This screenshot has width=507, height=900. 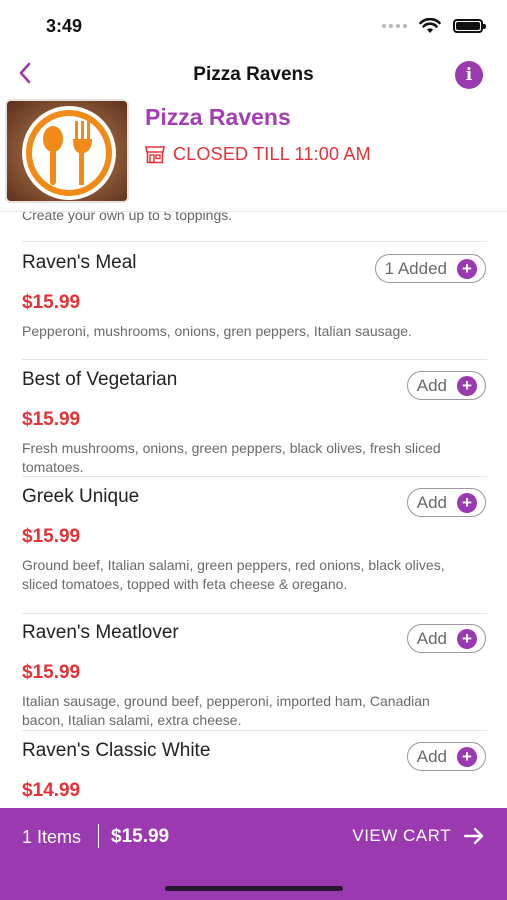 I want to click on view-cart-label: VIEW CART, so click(x=401, y=835).